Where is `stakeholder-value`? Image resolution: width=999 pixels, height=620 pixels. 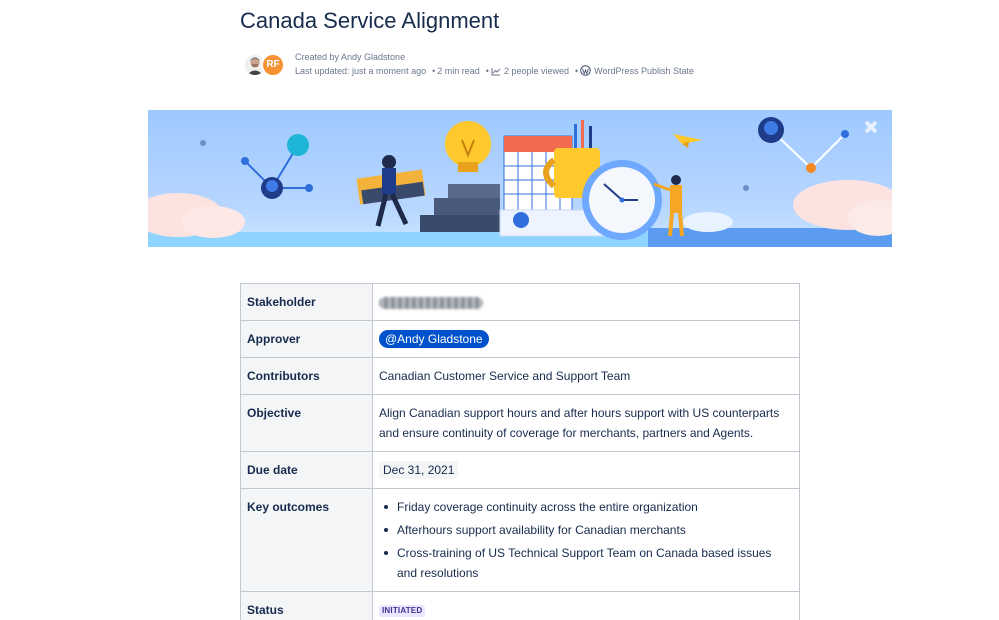 stakeholder-value is located at coordinates (586, 302).